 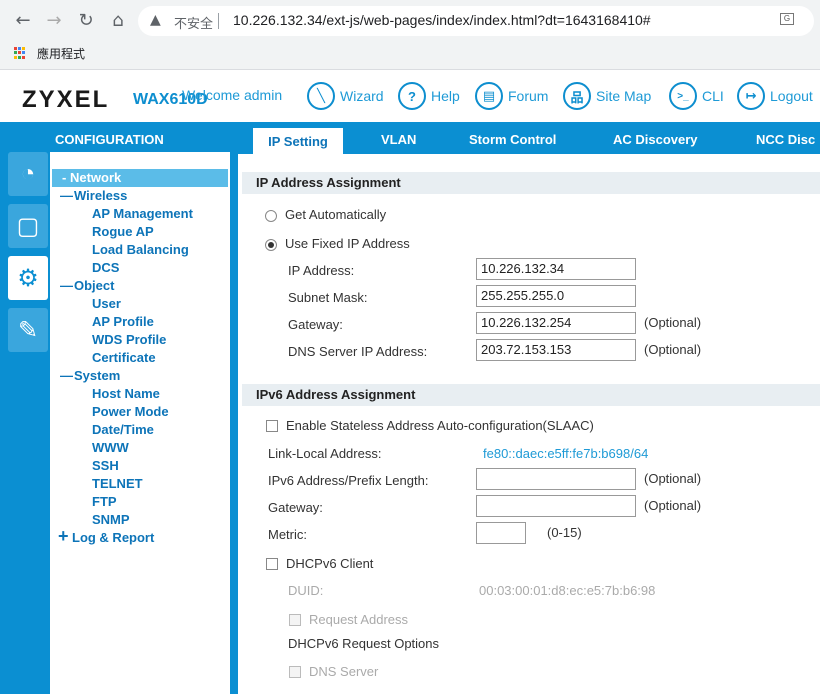 I want to click on sidebar-icon-column: ◔ ▢ ⚙ ✎, so click(x=28, y=256).